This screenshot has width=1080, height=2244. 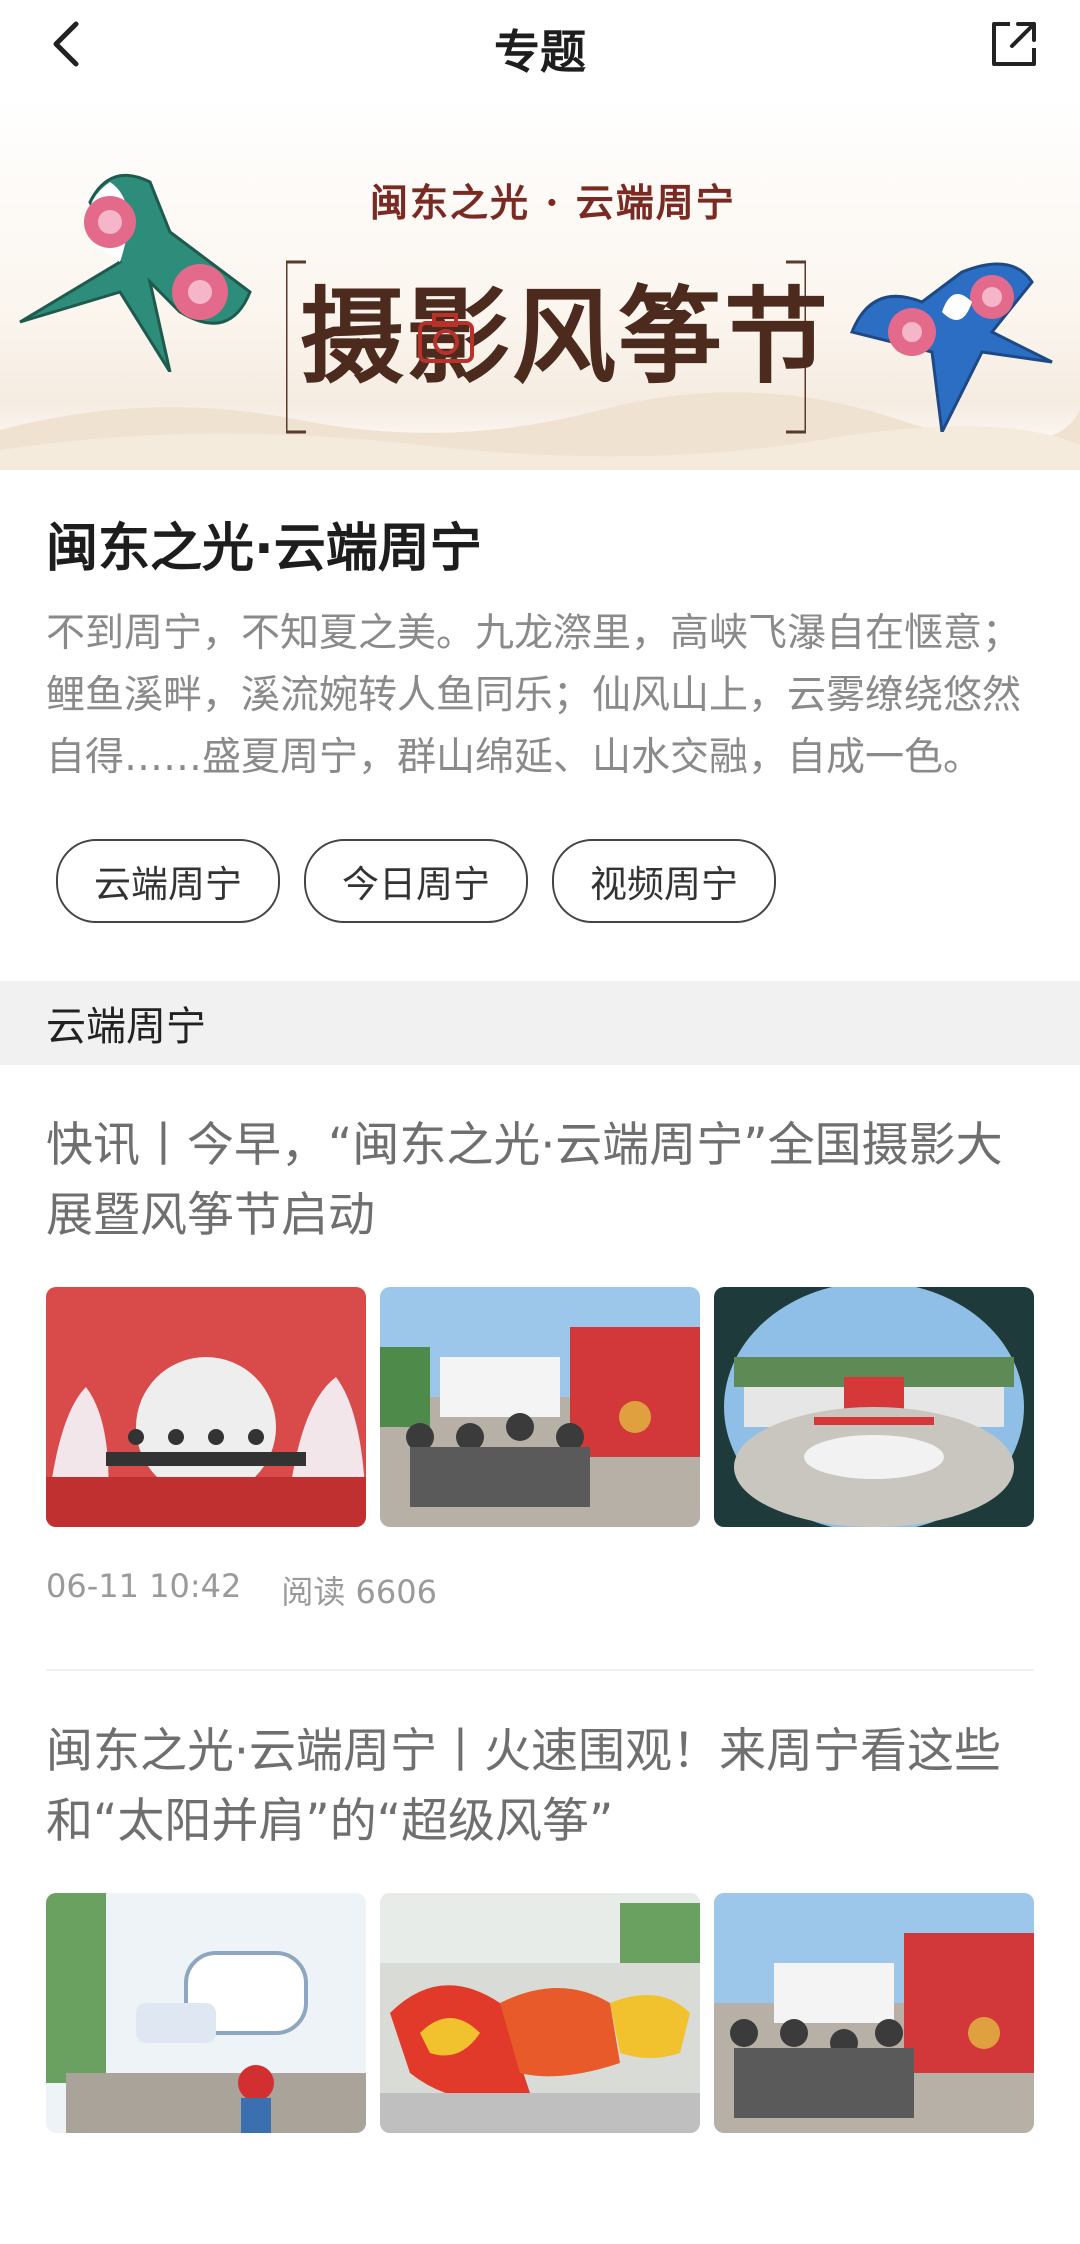 What do you see at coordinates (951, 347) in the screenshot?
I see `swallow-kite-right-icon` at bounding box center [951, 347].